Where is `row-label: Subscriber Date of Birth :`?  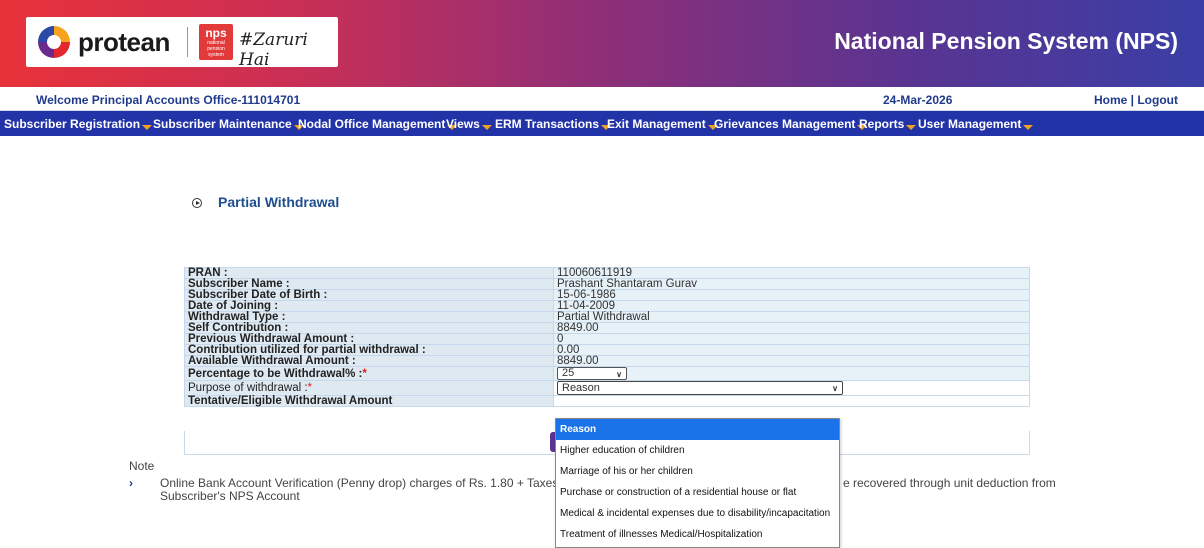 row-label: Subscriber Date of Birth : is located at coordinates (369, 295).